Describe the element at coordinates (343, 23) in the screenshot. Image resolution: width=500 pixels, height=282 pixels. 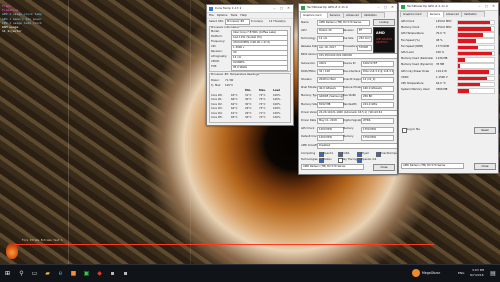
I see `gpu-field-value: AMD Radeon (TM) RX 570 Series` at that location.